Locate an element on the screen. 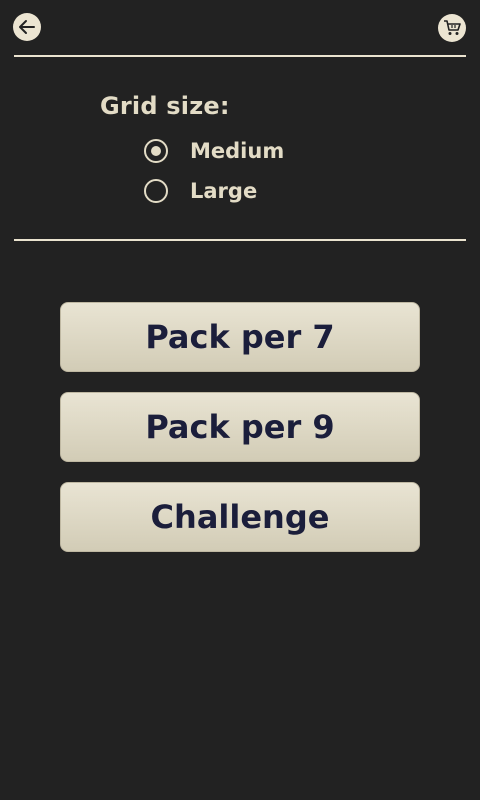  radio-medium: Medium is located at coordinates (214, 151).